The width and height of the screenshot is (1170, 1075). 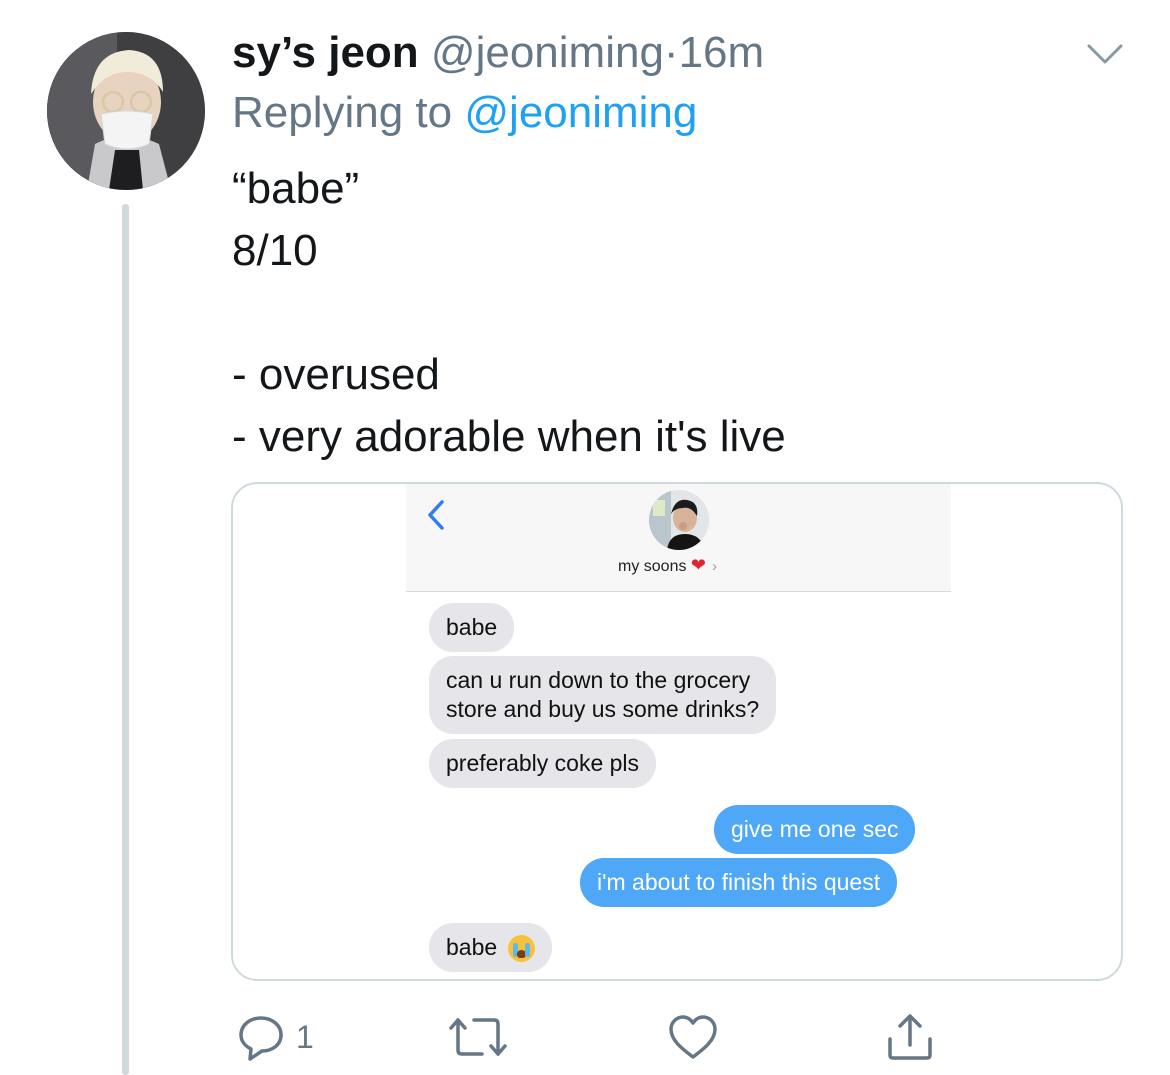 I want to click on message-text: i'm about to finish this quest, so click(x=739, y=882).